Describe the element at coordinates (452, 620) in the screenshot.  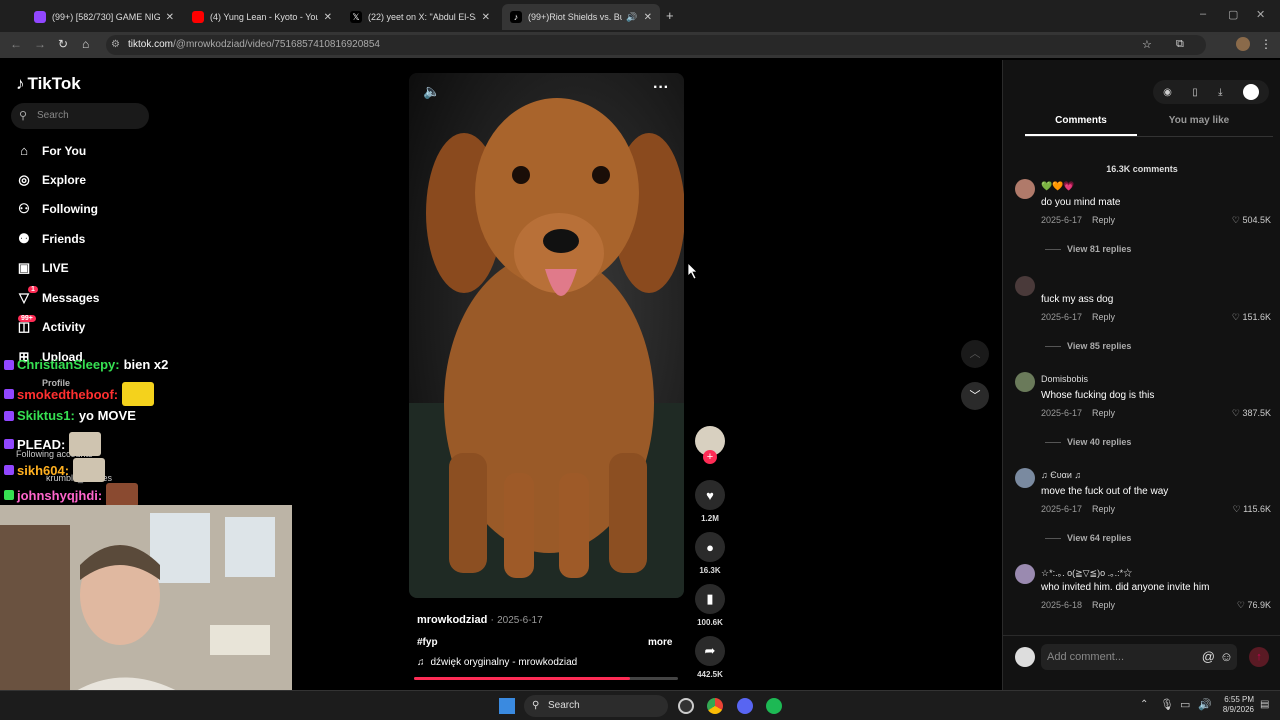
I see `video-author: mrowkodziad` at that location.